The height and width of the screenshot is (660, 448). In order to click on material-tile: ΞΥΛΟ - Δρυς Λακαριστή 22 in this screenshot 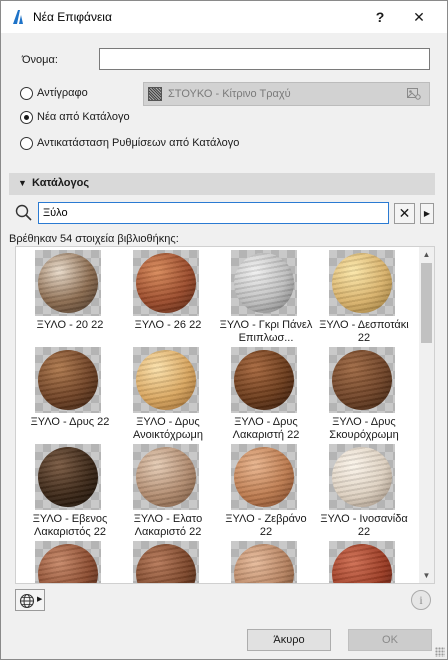, I will do `click(266, 392)`.